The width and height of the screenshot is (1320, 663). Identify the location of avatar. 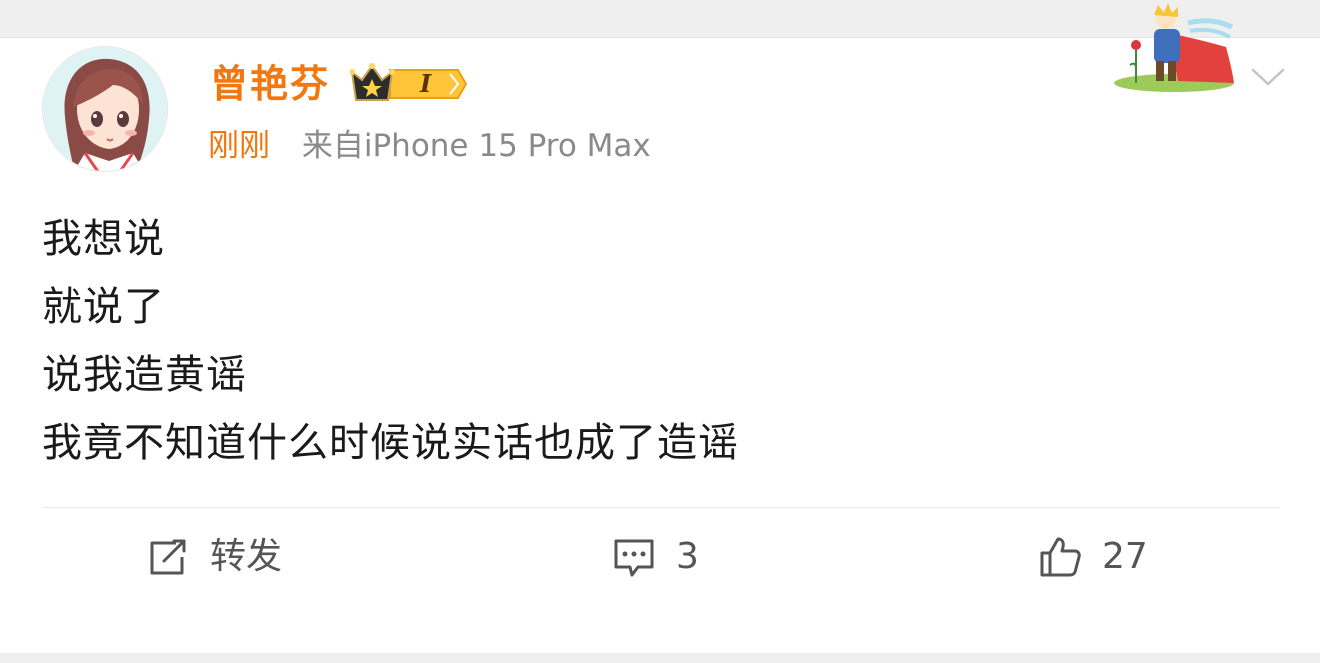
(105, 109).